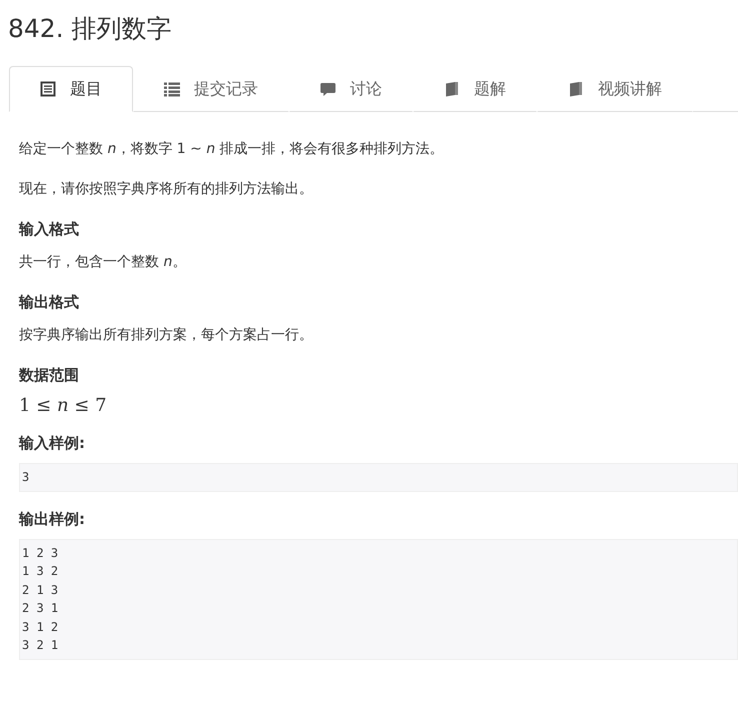 This screenshot has height=721, width=738. Describe the element at coordinates (232, 149) in the screenshot. I see `paragraph: 给定一个整数 n，将数字 1 ∼ n 排成一排，将会有很多种排列方法。` at that location.